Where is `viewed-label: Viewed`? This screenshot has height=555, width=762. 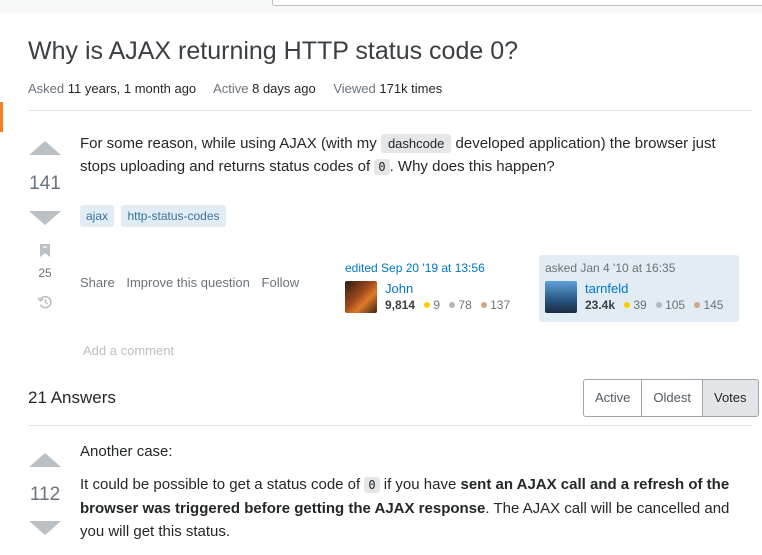
viewed-label: Viewed is located at coordinates (354, 88).